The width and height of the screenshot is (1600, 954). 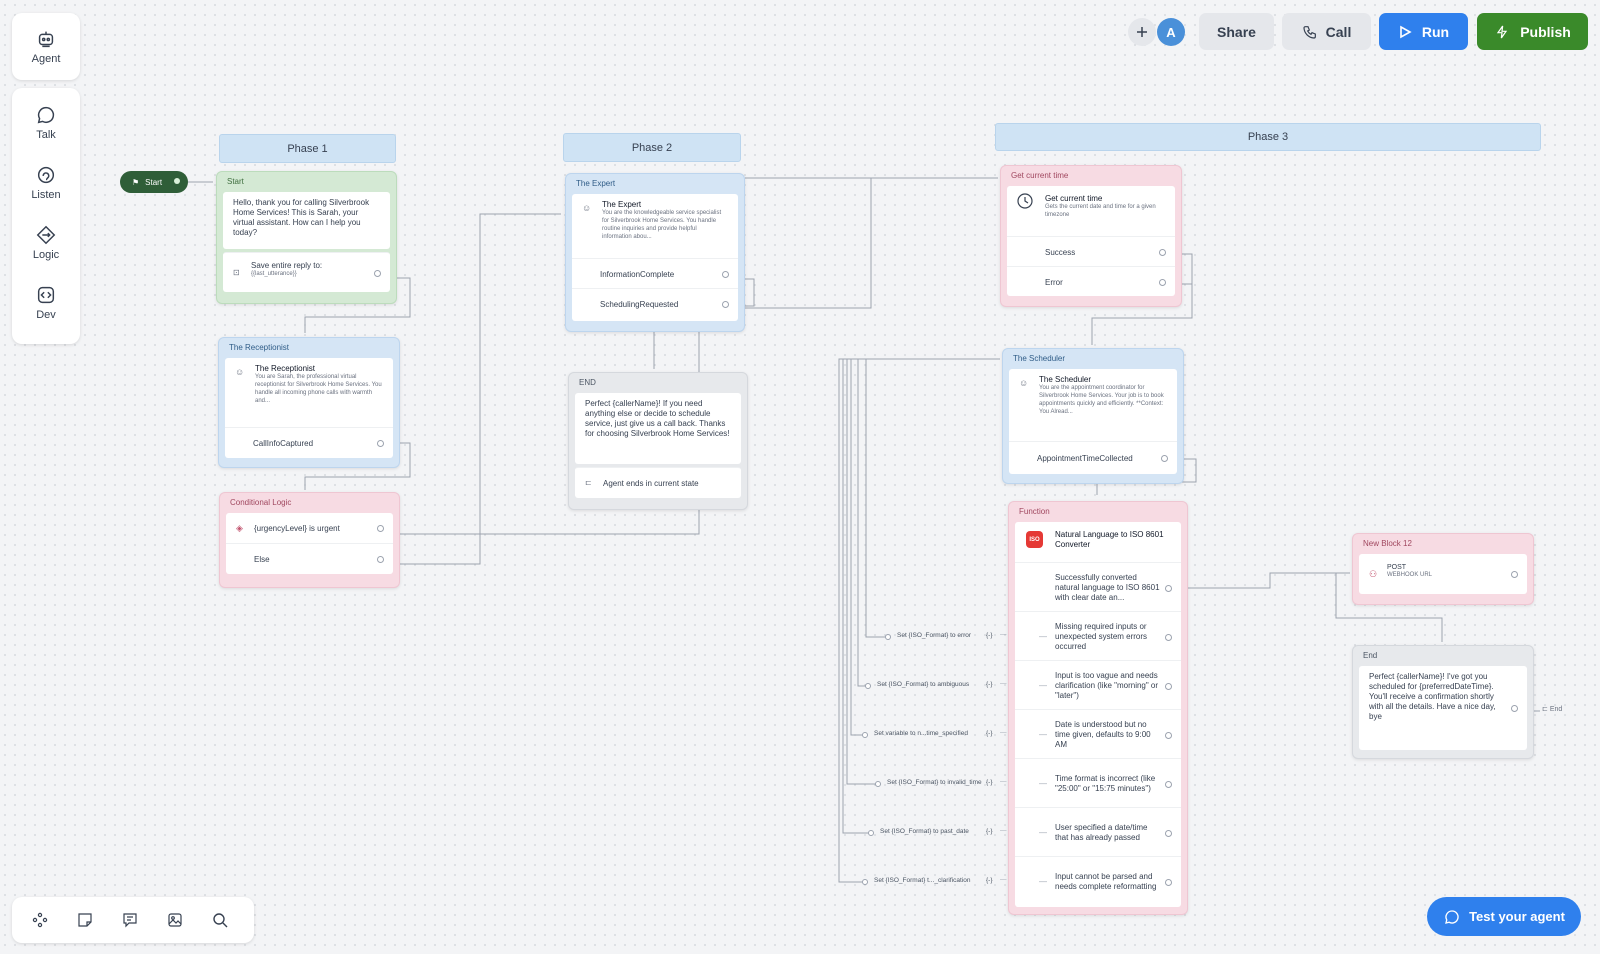 I want to click on talk-tool: Talk, so click(x=46, y=122).